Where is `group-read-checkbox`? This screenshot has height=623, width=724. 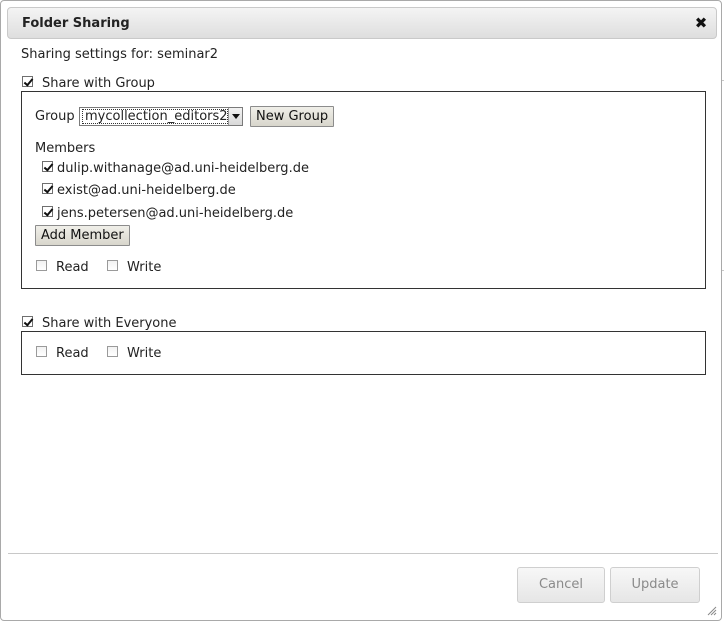
group-read-checkbox is located at coordinates (41, 265).